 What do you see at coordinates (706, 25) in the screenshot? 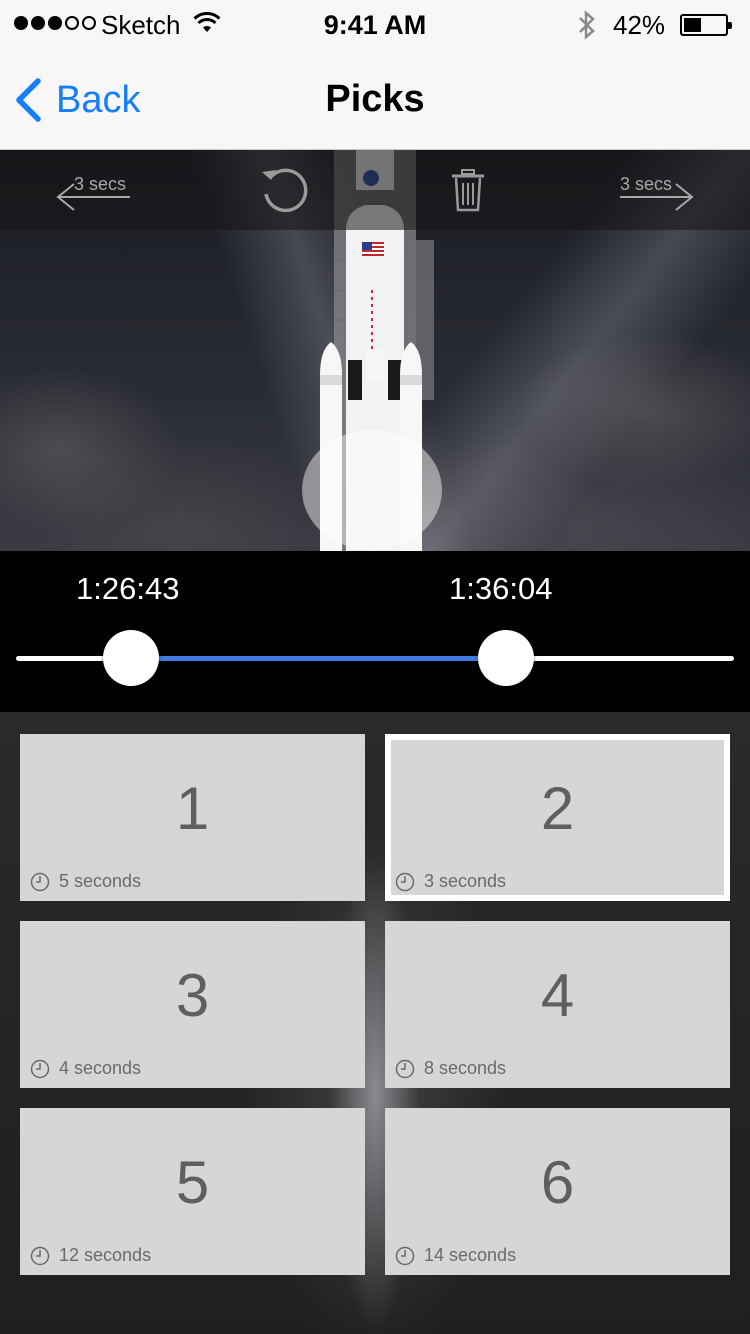
I see `battery-icon` at bounding box center [706, 25].